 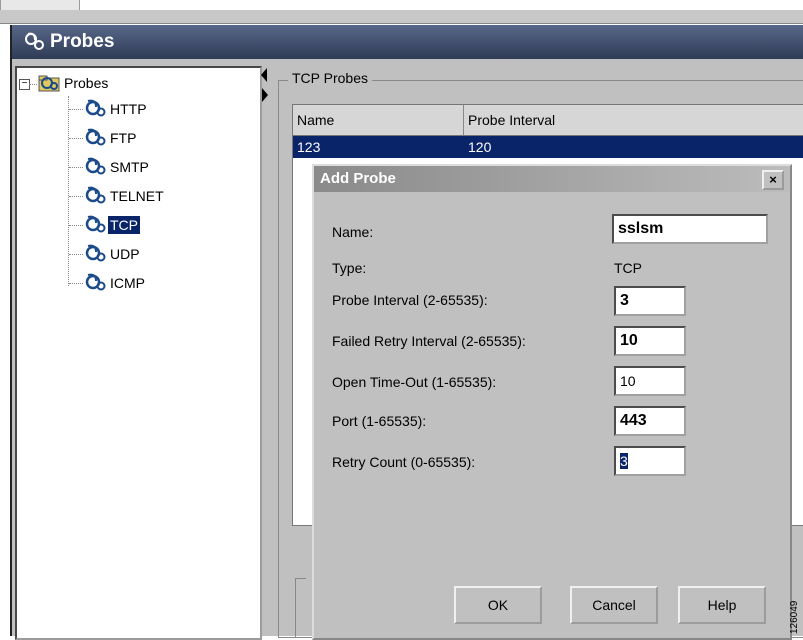 I want to click on tree-item-label: HTTP, so click(x=128, y=109).